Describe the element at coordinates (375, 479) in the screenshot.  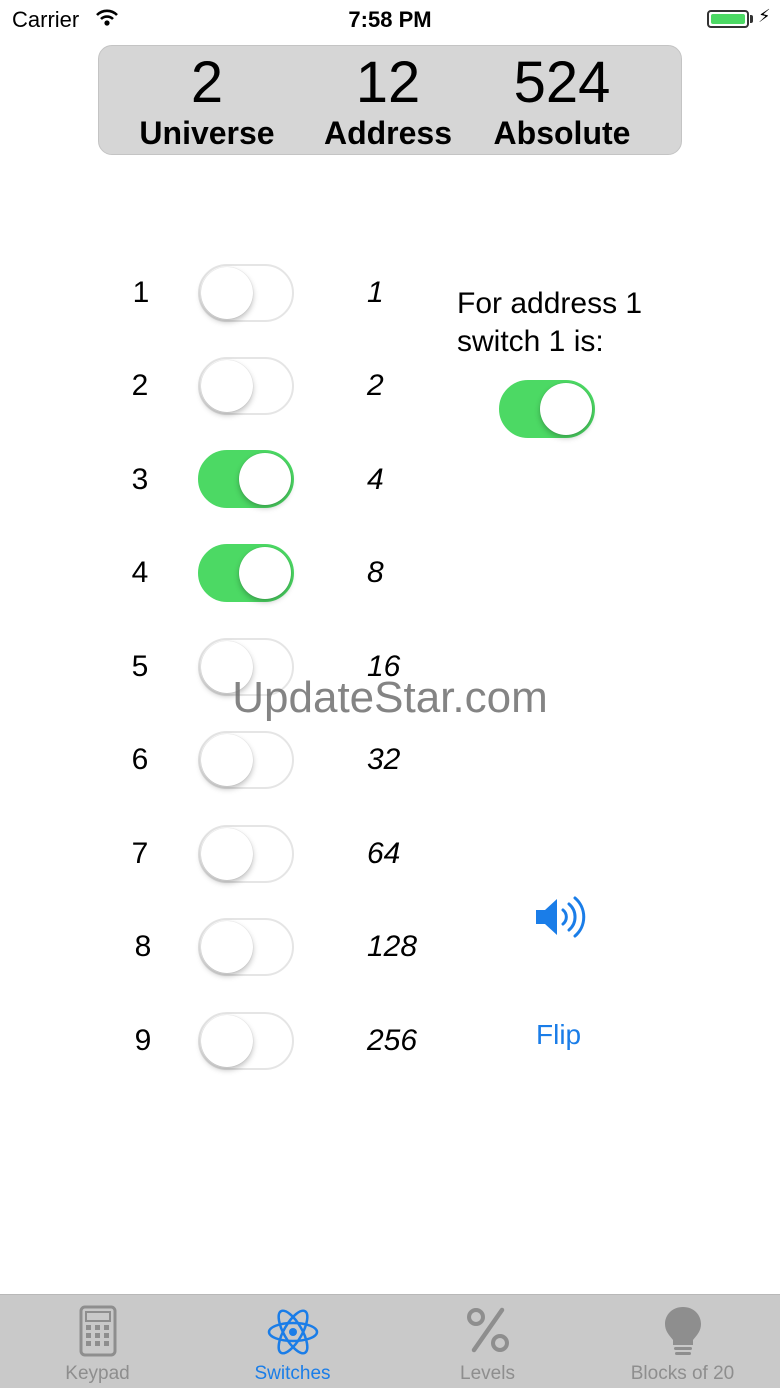
I see `switch-value: 4` at that location.